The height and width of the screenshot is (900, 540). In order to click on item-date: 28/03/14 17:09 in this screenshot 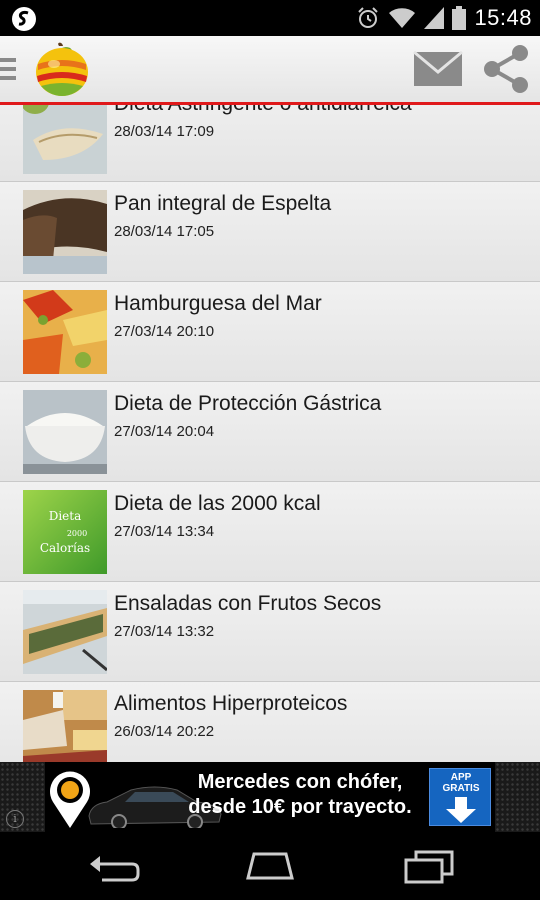, I will do `click(164, 131)`.